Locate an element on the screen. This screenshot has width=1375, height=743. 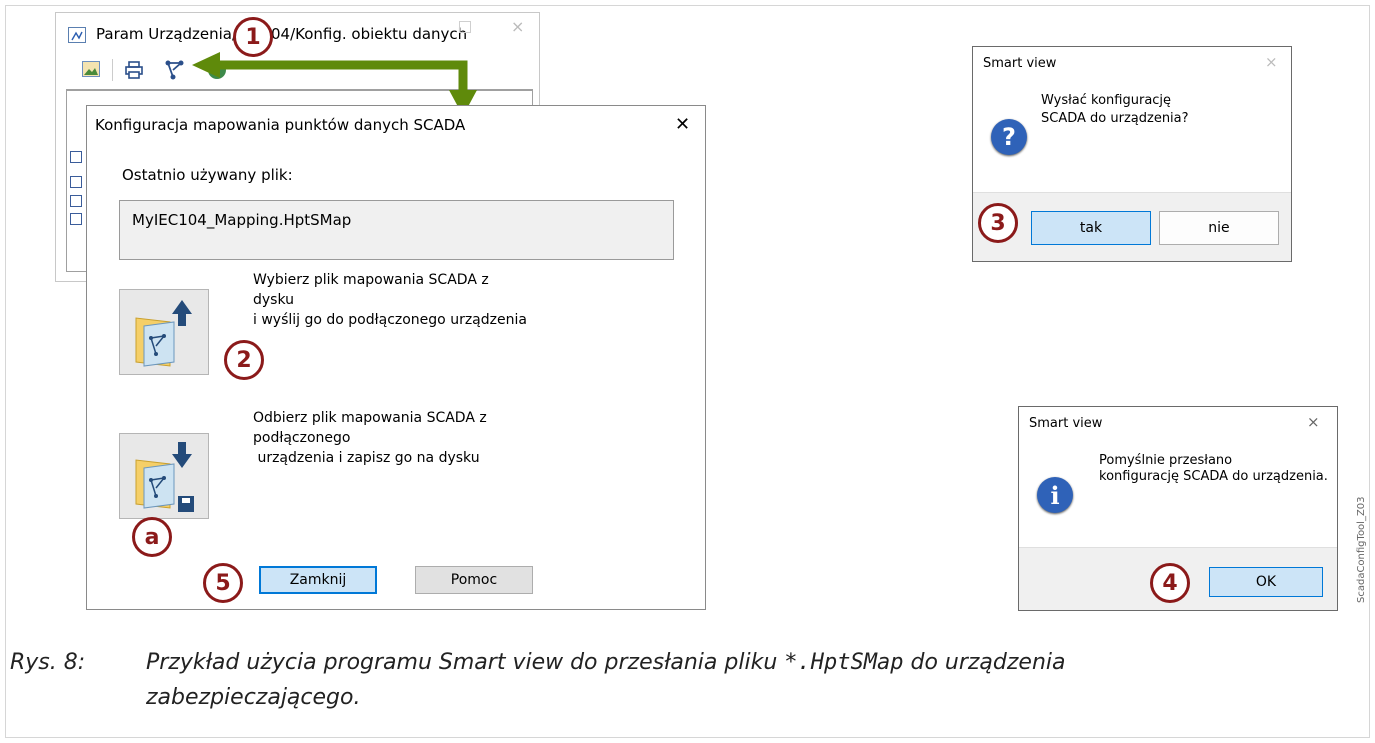
step-marker-1: 1 is located at coordinates (253, 37).